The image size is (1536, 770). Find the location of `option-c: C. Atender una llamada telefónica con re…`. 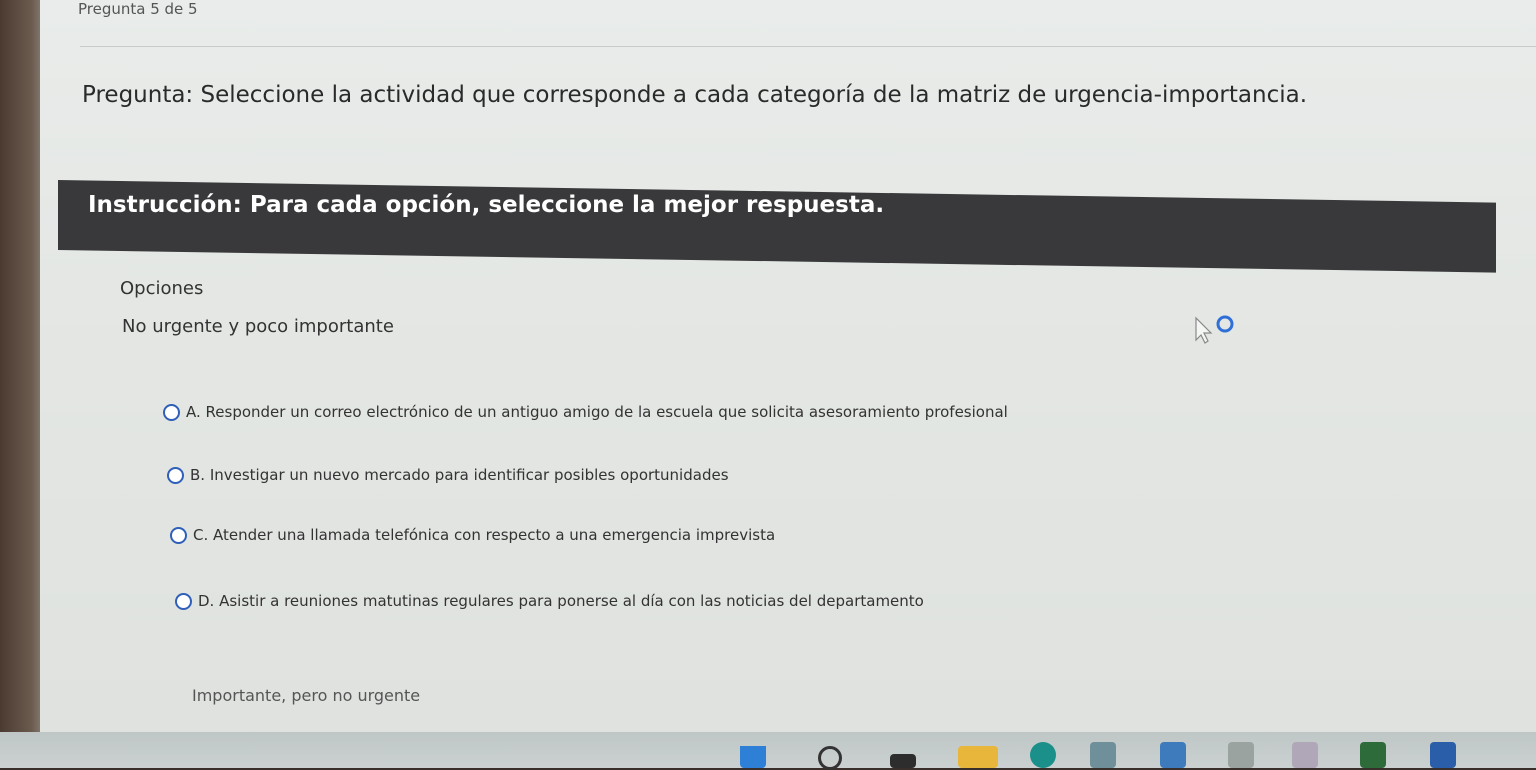

option-c: C. Atender una llamada telefónica con re… is located at coordinates (472, 535).